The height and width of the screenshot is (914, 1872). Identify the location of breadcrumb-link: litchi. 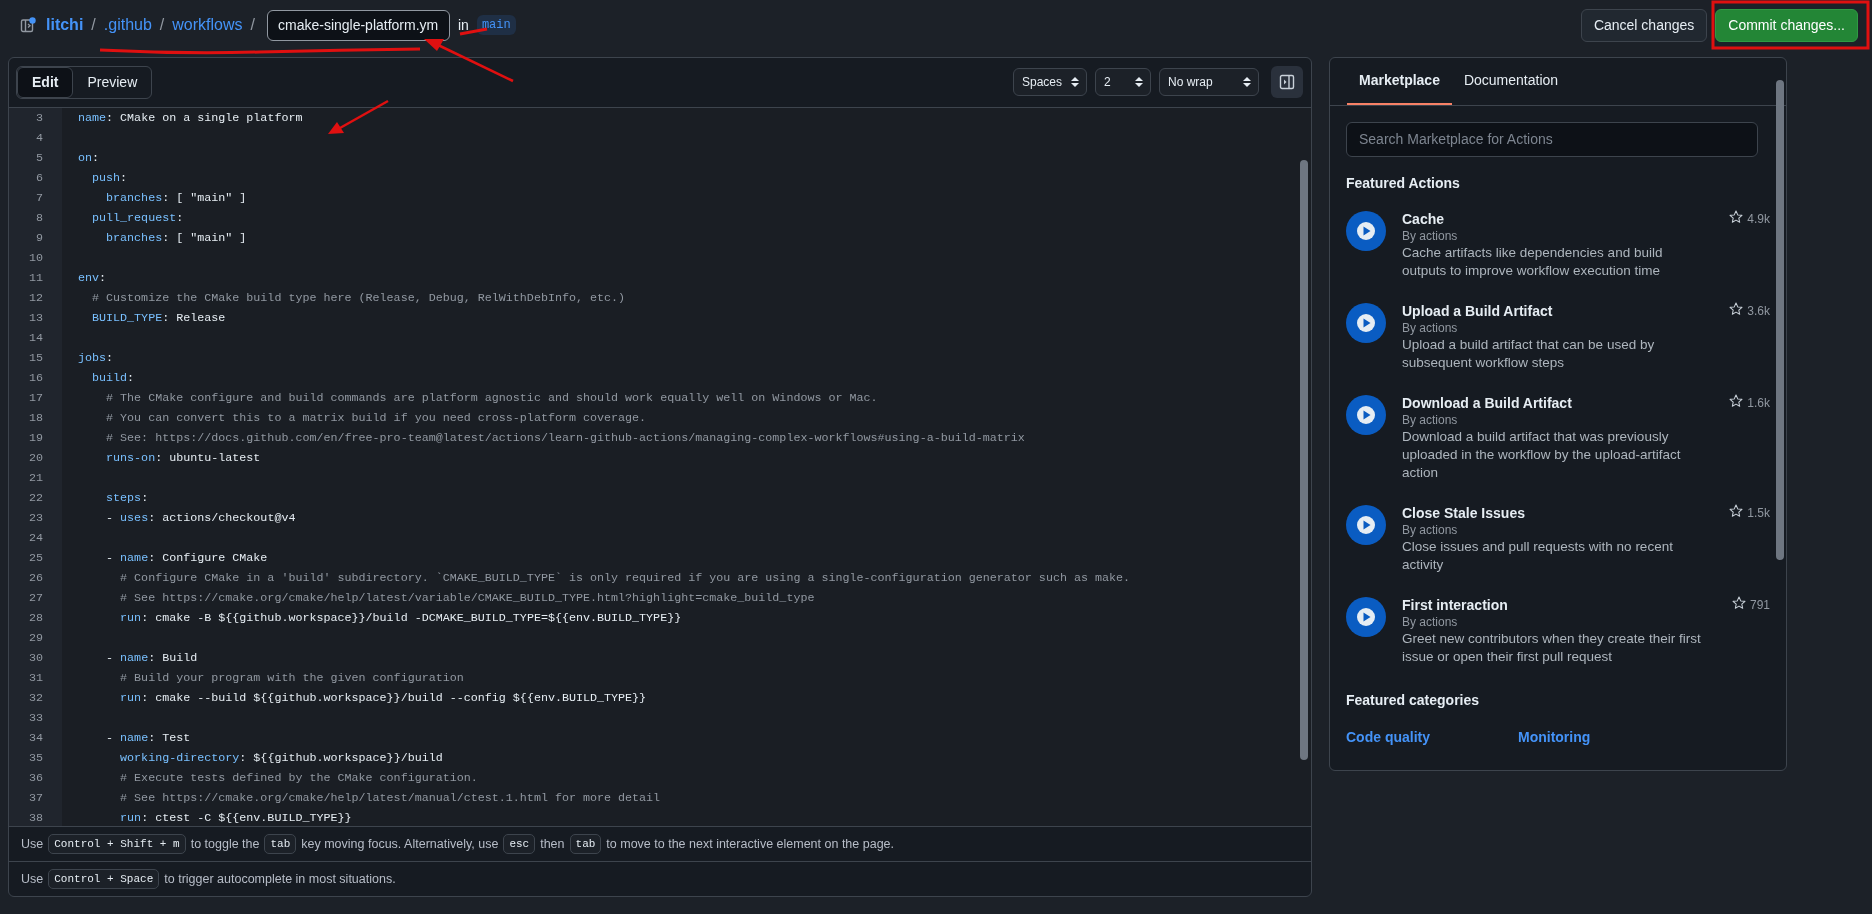
(65, 25).